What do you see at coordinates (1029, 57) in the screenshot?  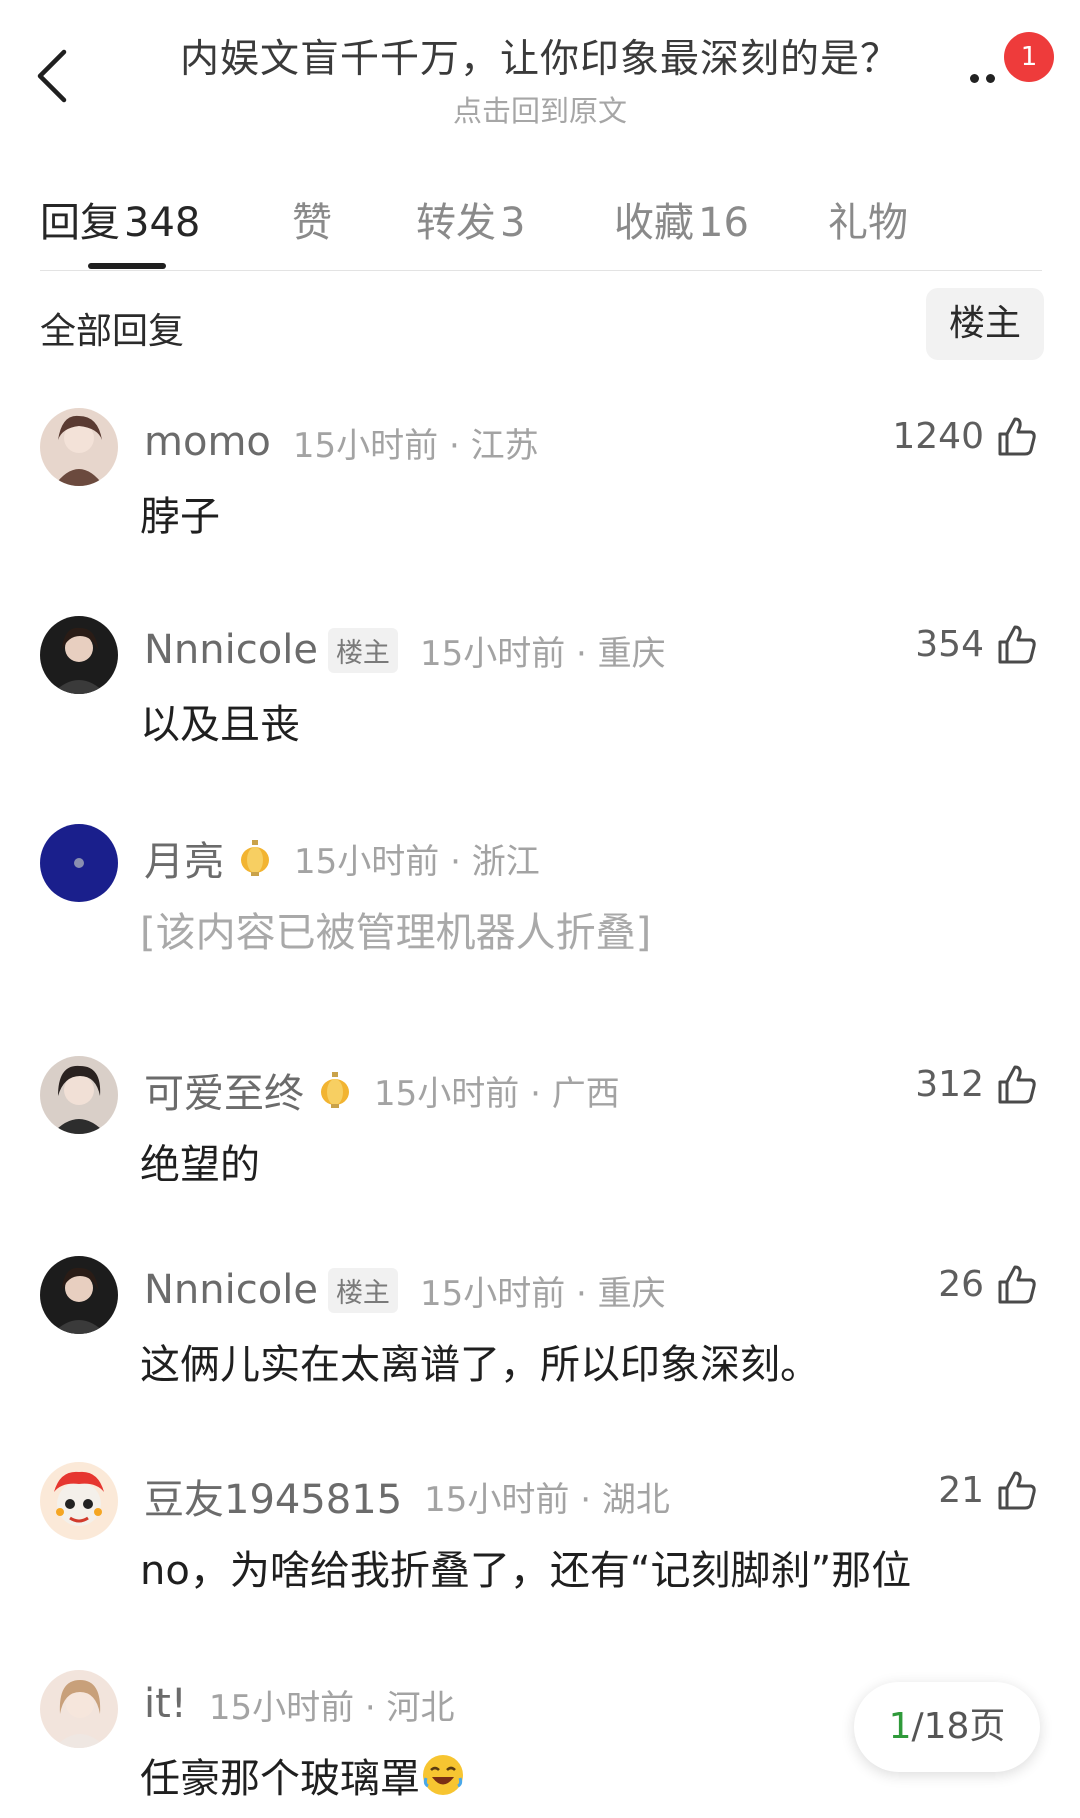 I see `notification-badge: 1` at bounding box center [1029, 57].